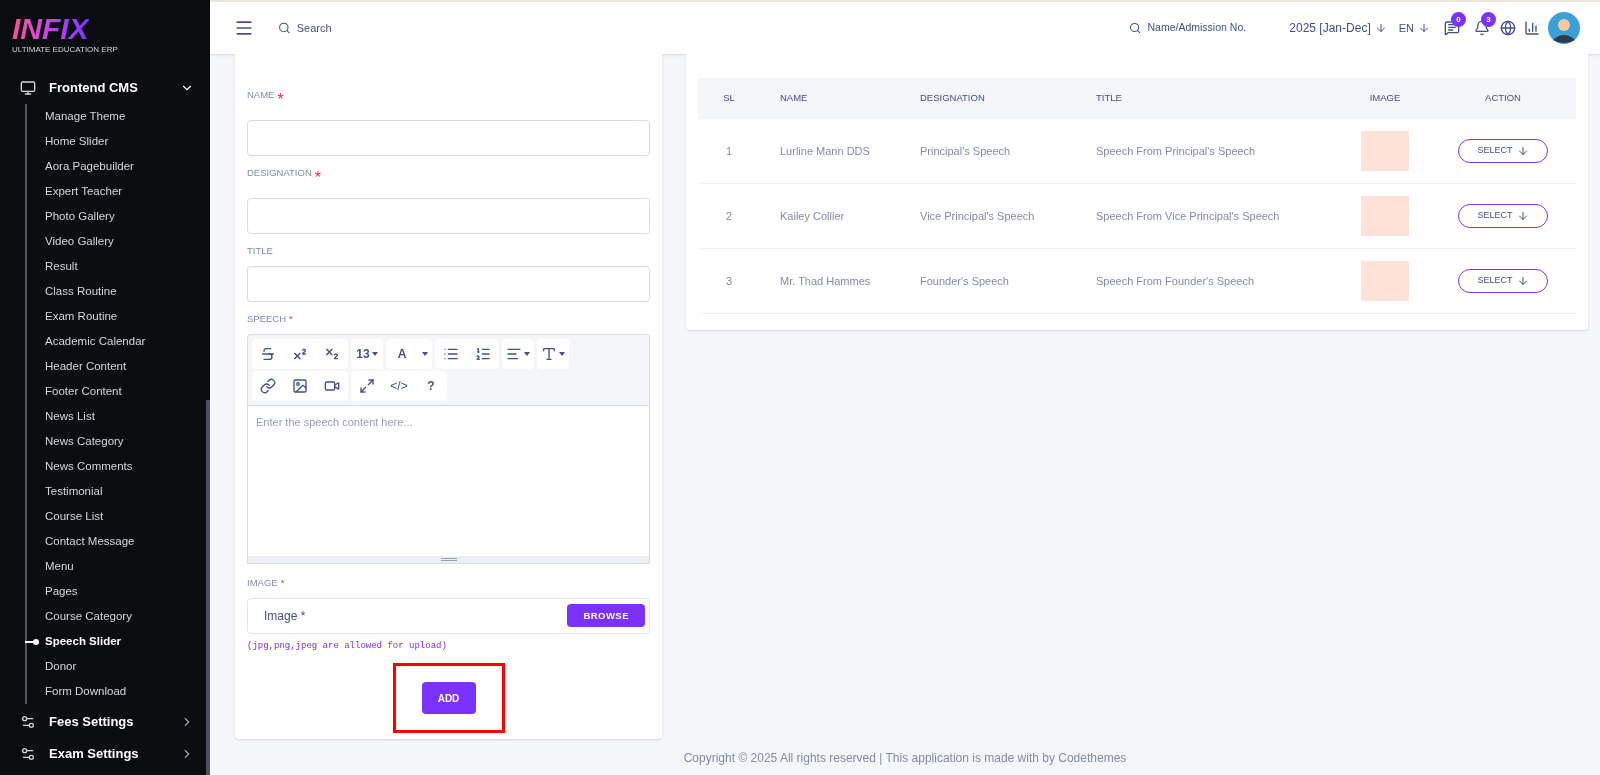 The height and width of the screenshot is (775, 1600). What do you see at coordinates (79, 241) in the screenshot?
I see `sidebar-item: Video Gallery` at bounding box center [79, 241].